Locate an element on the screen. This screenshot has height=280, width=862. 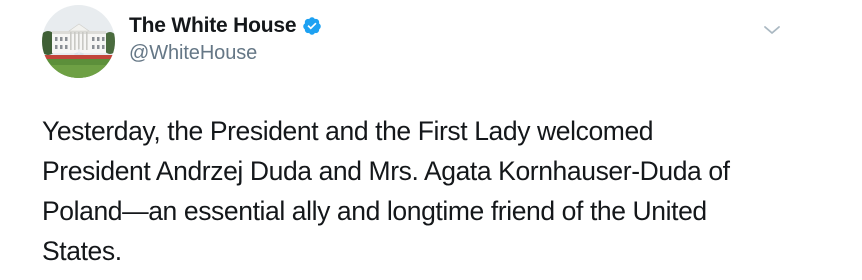
white-house-avatar-icon is located at coordinates (78, 41).